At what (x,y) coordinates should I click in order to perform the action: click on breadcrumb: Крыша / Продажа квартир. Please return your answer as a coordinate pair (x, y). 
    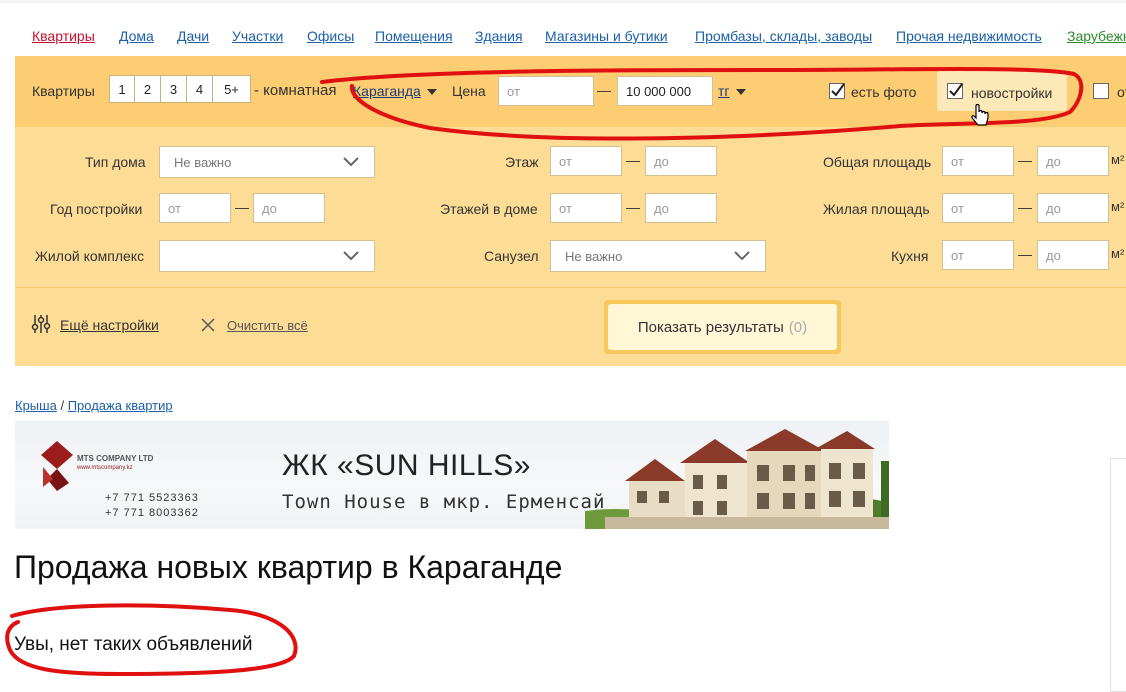
    Looking at the image, I should click on (94, 405).